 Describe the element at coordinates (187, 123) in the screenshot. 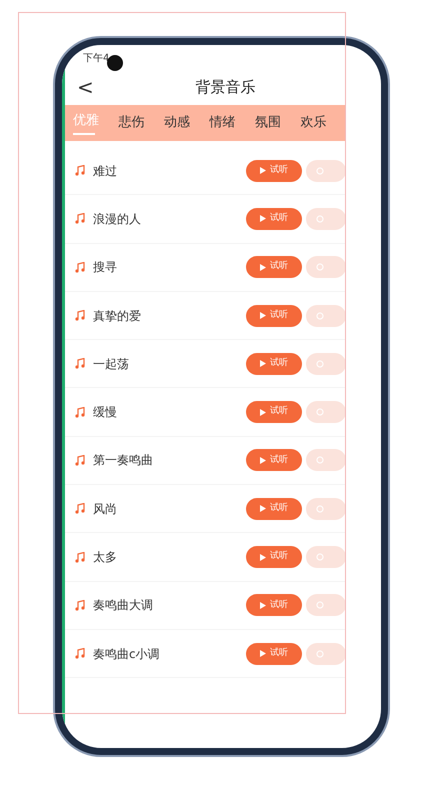

I see `category-tab: 动感` at that location.